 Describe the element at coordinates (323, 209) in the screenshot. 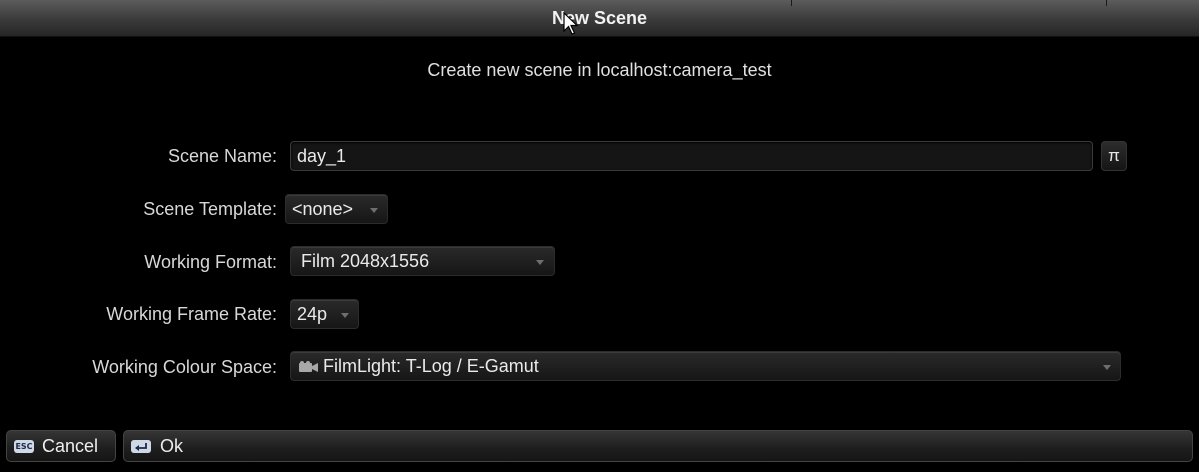

I see `scene-template-value: <none>` at that location.